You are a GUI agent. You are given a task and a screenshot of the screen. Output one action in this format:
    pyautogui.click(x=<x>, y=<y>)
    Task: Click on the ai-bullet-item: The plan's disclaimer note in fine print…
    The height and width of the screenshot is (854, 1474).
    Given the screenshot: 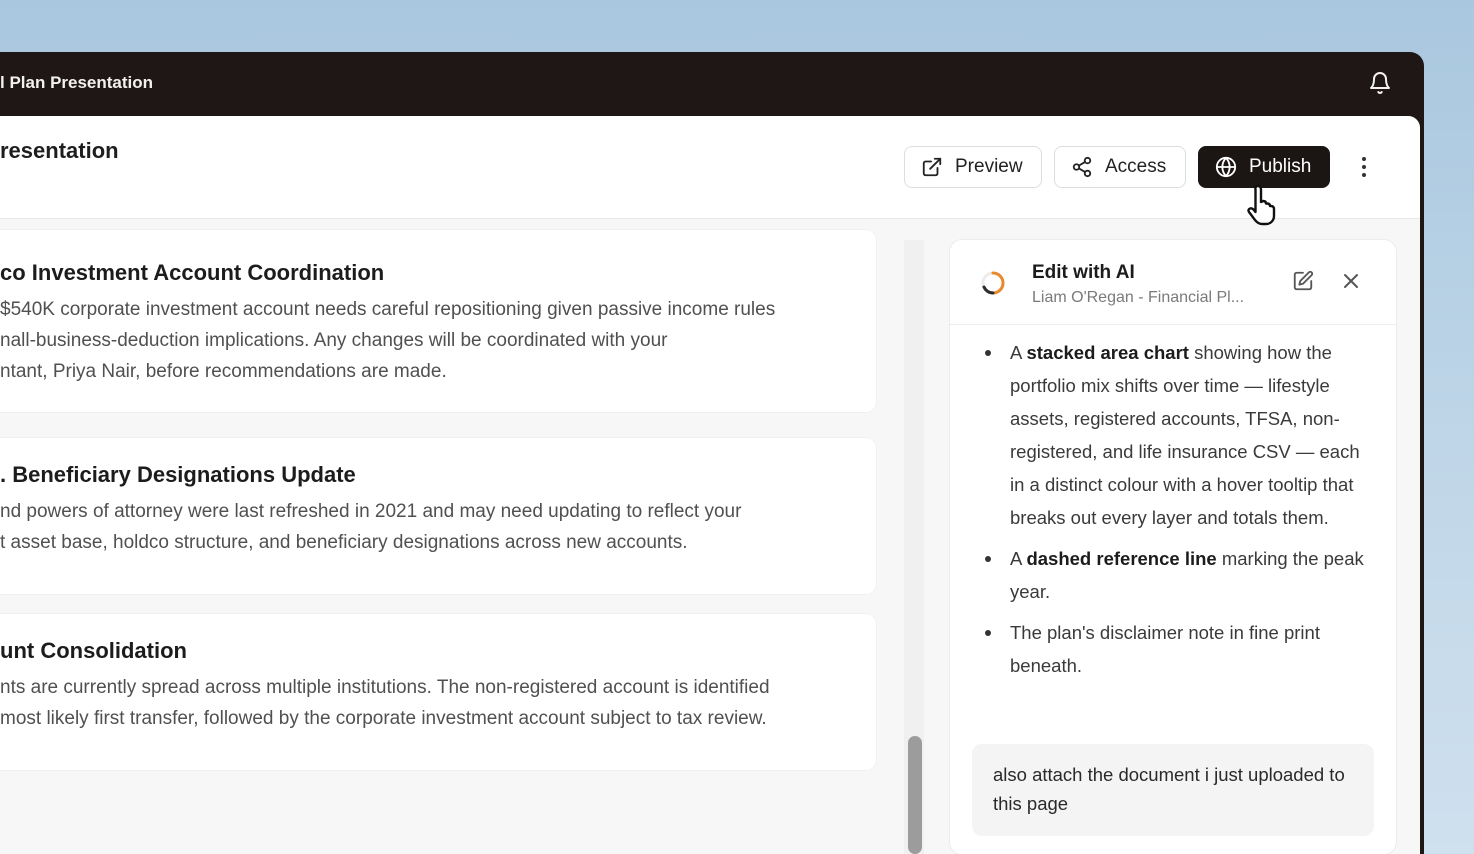 What is the action you would take?
    pyautogui.click(x=1179, y=649)
    